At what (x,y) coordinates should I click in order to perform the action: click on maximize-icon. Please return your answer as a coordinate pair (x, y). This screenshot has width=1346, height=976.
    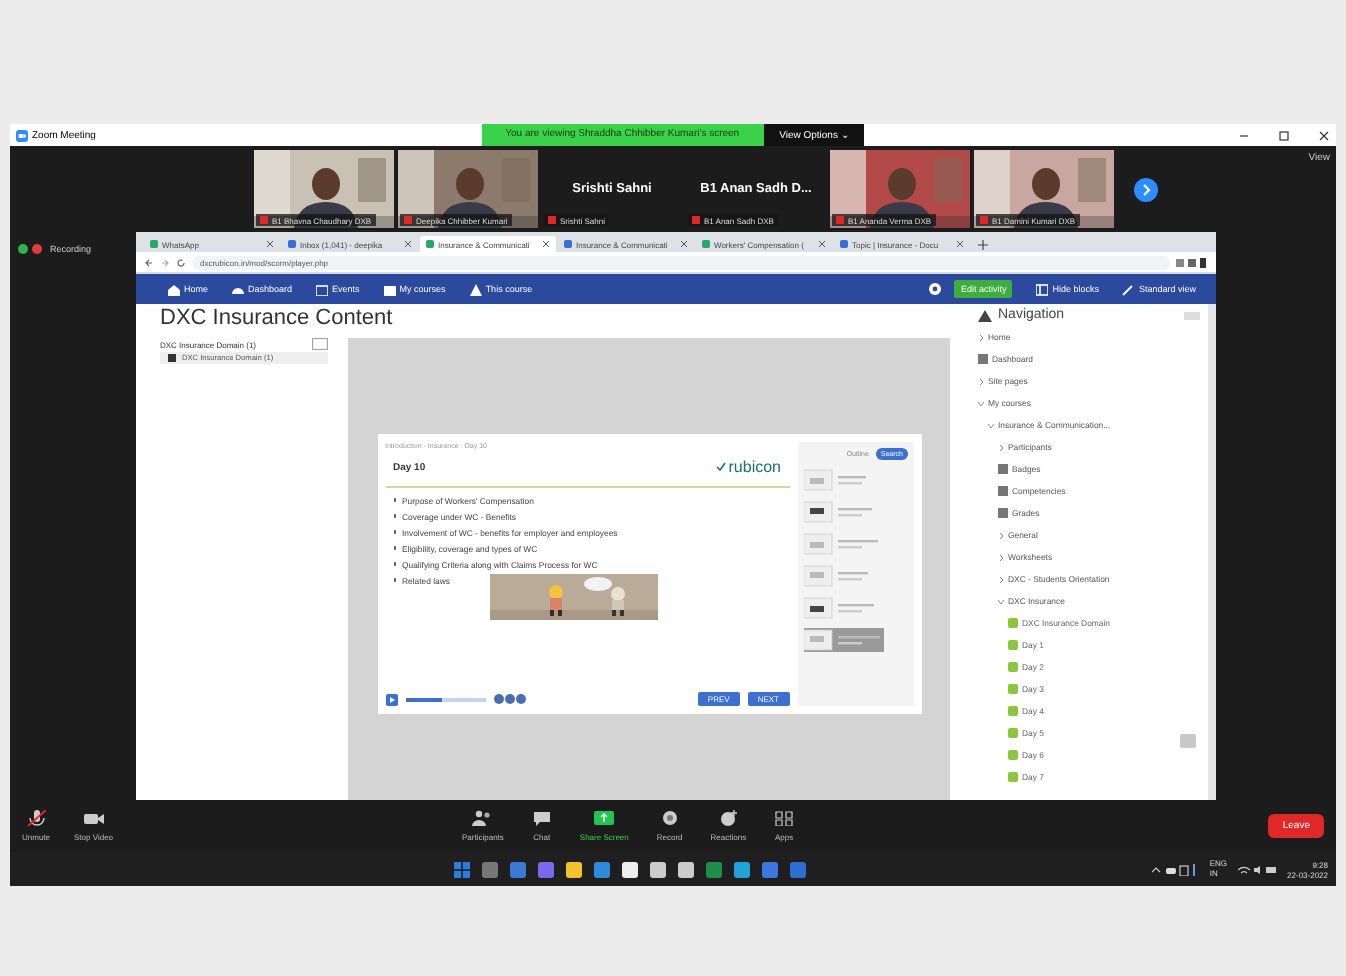
    Looking at the image, I should click on (1284, 135).